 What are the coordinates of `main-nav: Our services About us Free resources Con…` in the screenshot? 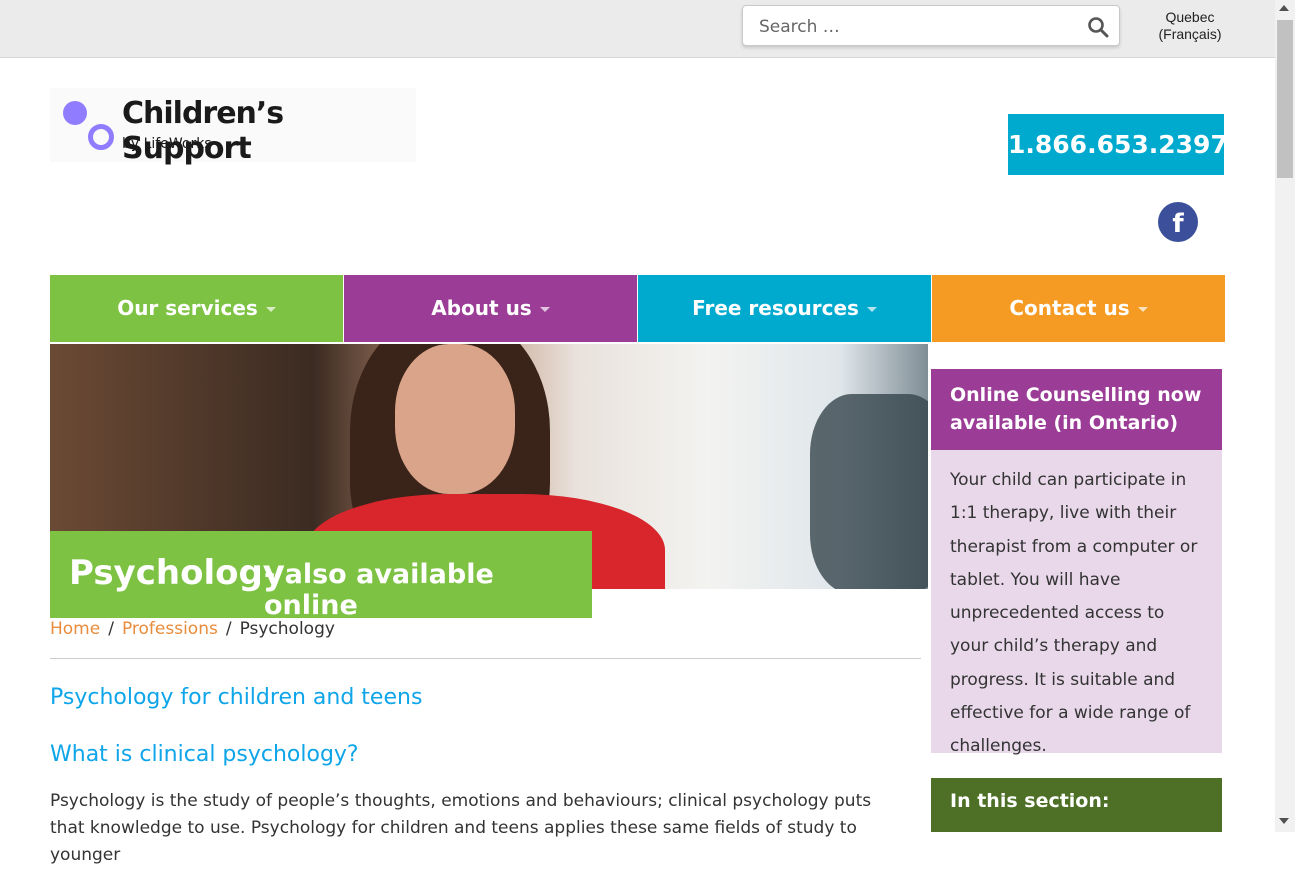 It's located at (637, 308).